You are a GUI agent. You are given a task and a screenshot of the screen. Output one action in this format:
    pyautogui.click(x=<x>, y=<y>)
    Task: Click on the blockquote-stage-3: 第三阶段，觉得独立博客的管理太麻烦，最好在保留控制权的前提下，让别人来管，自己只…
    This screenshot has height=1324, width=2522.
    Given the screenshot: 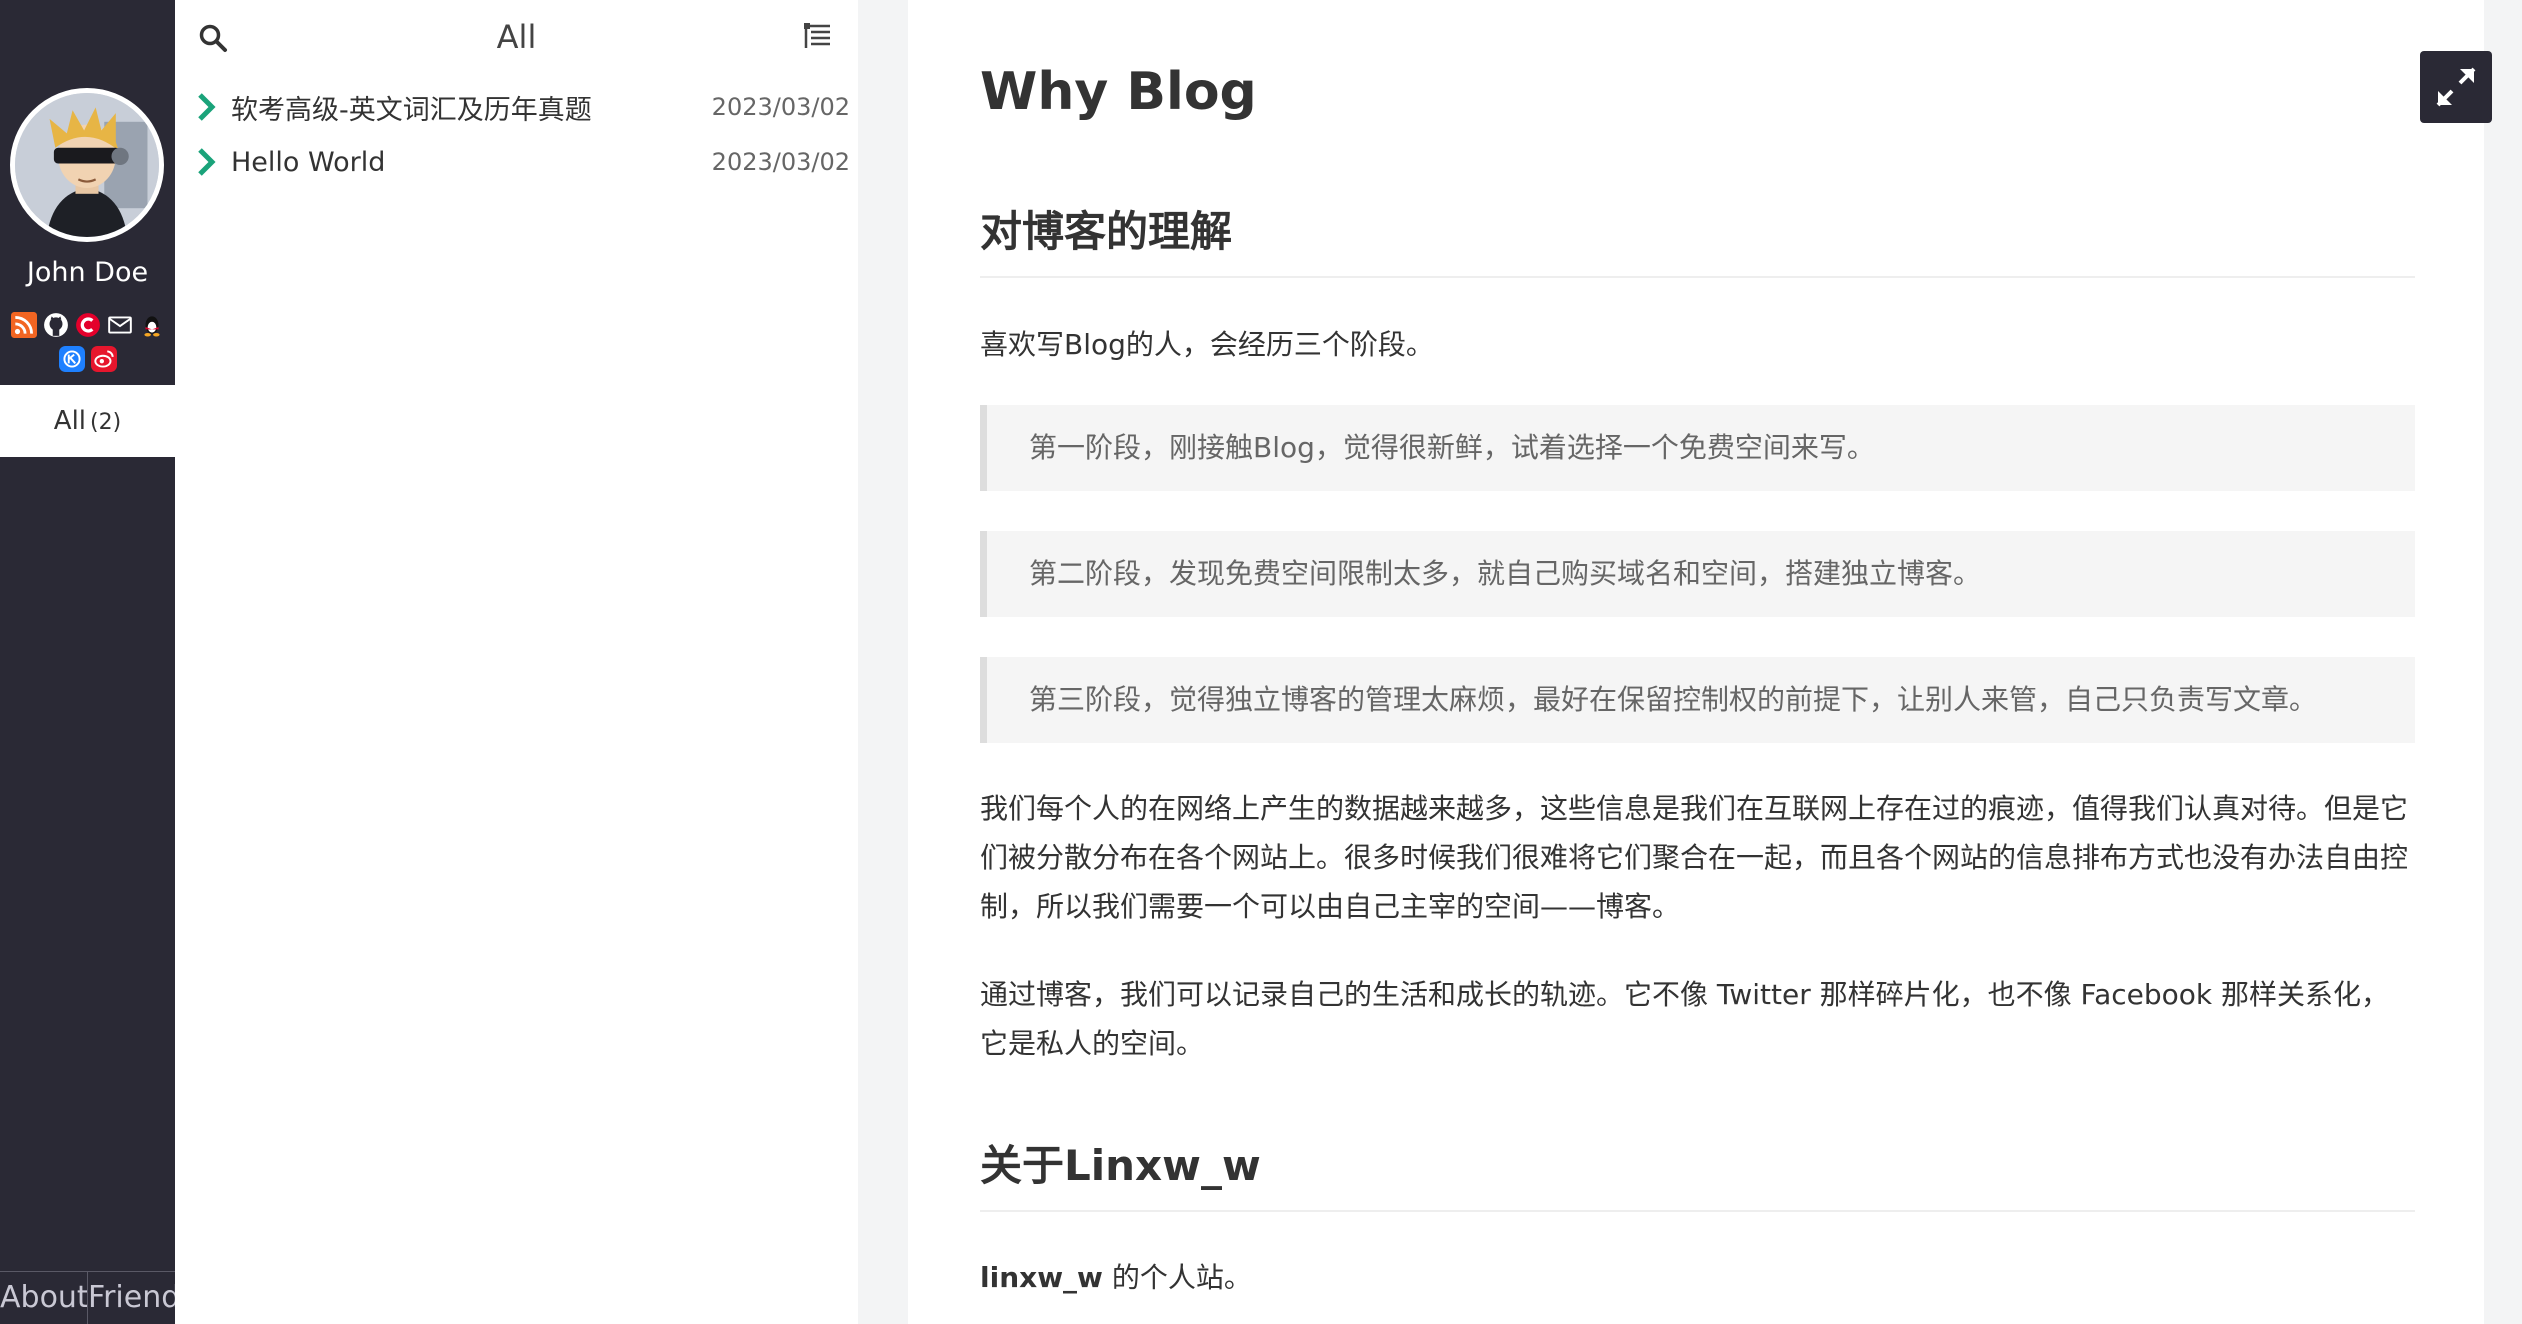 What is the action you would take?
    pyautogui.click(x=1697, y=700)
    